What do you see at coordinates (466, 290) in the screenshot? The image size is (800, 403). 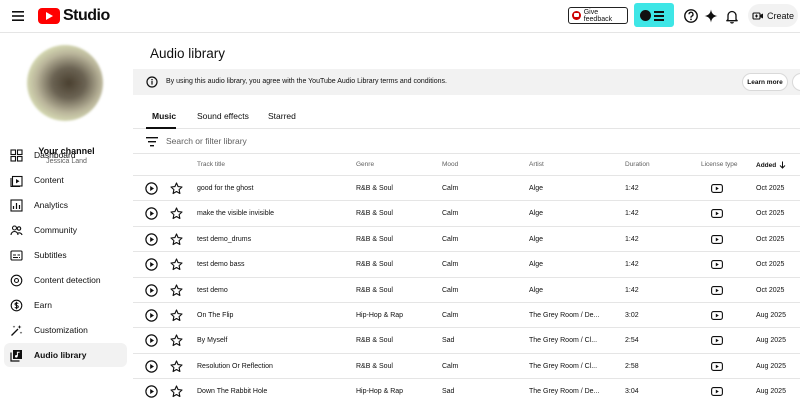 I see `table-row: test demo R&B & Soul Calm Alge 1:42 Oct 2025` at bounding box center [466, 290].